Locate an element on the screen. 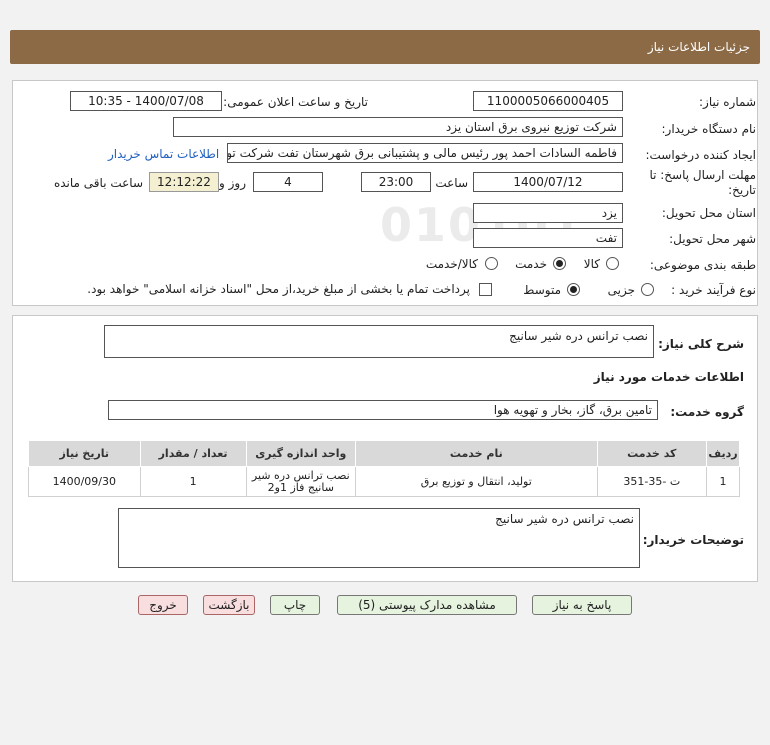  days-remaining-field: 4 is located at coordinates (288, 182).